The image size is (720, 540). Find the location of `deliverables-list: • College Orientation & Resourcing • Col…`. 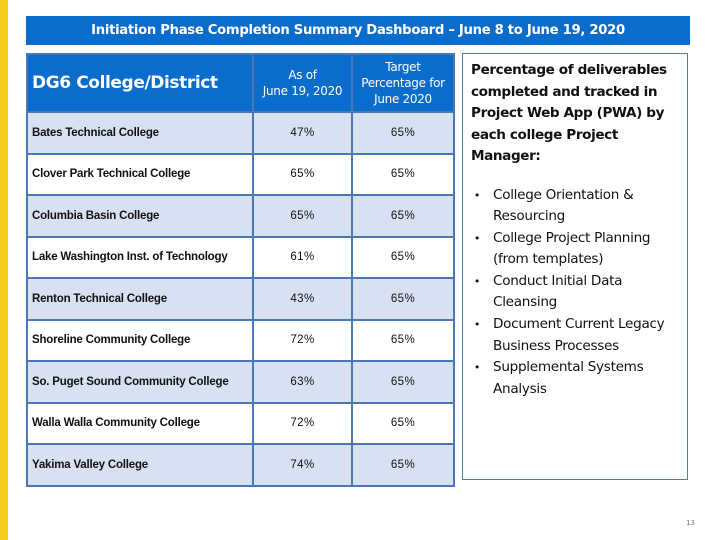

deliverables-list: • College Orientation & Resourcing • Col… is located at coordinates (575, 293).